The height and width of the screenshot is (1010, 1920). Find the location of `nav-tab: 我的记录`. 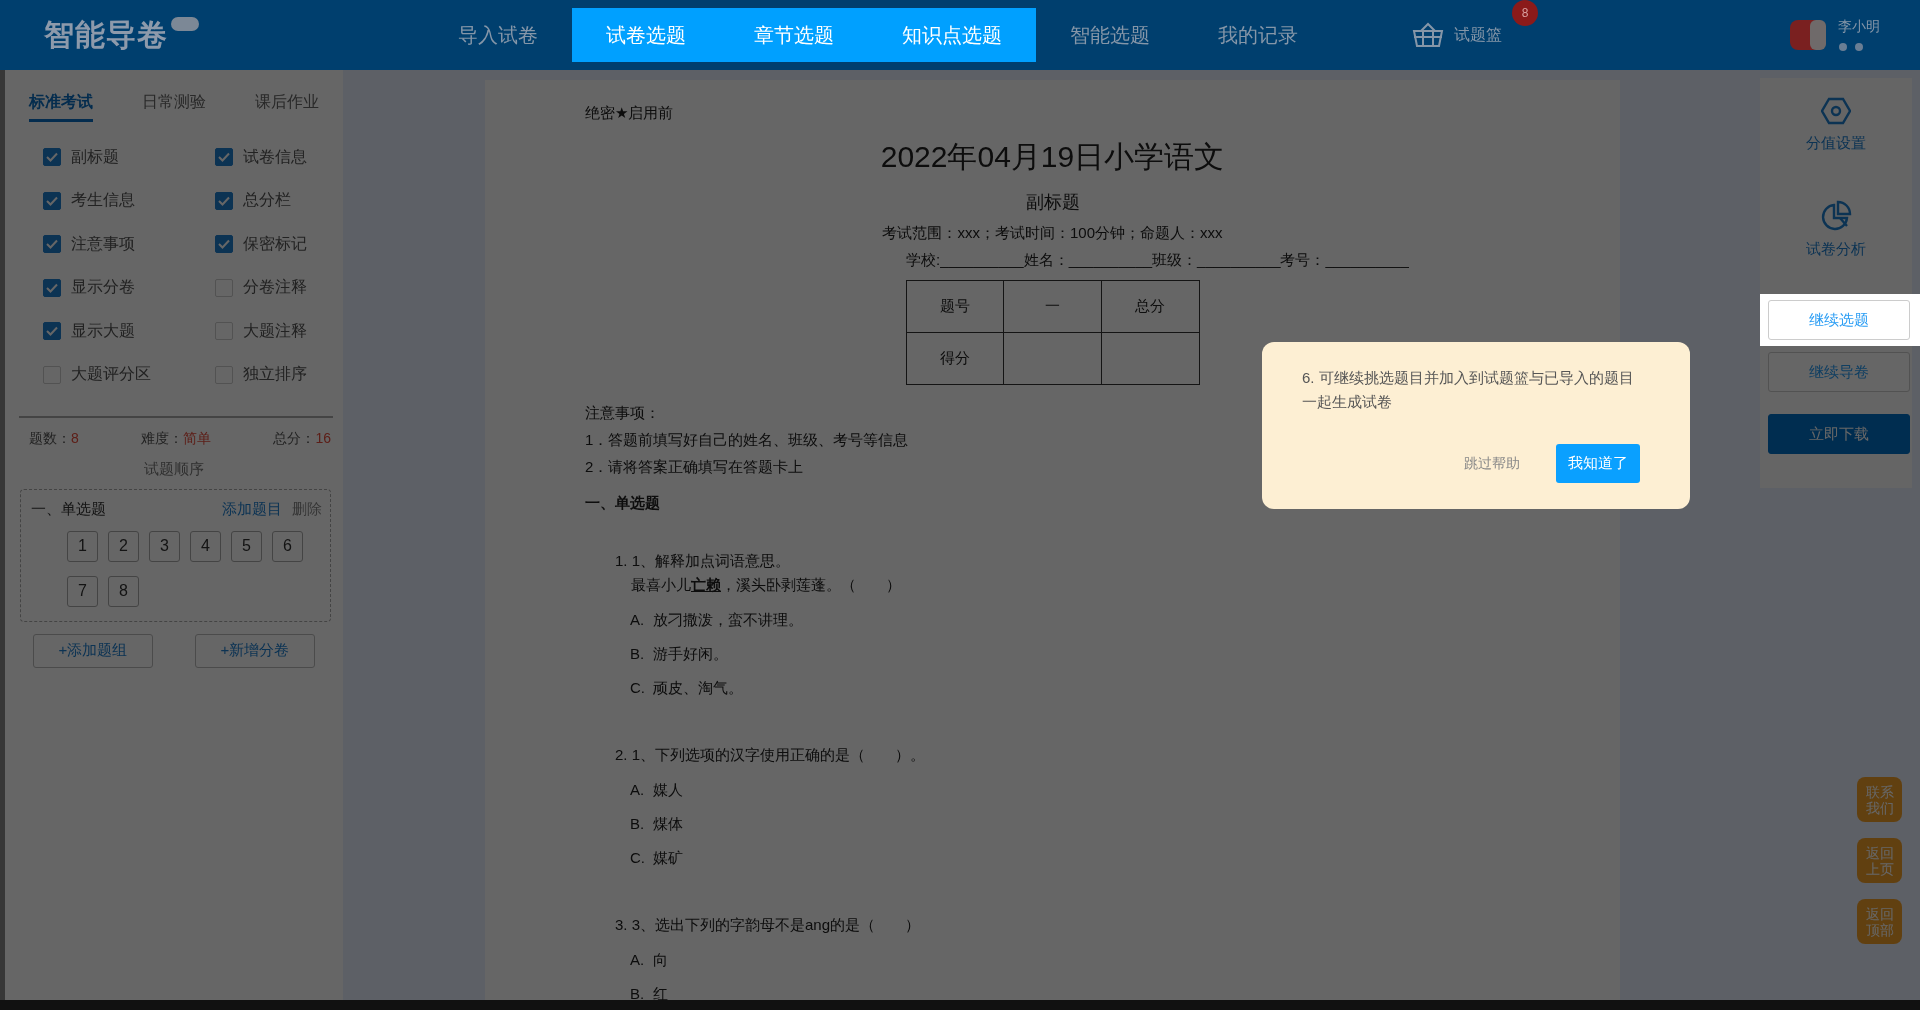

nav-tab: 我的记录 is located at coordinates (1258, 35).